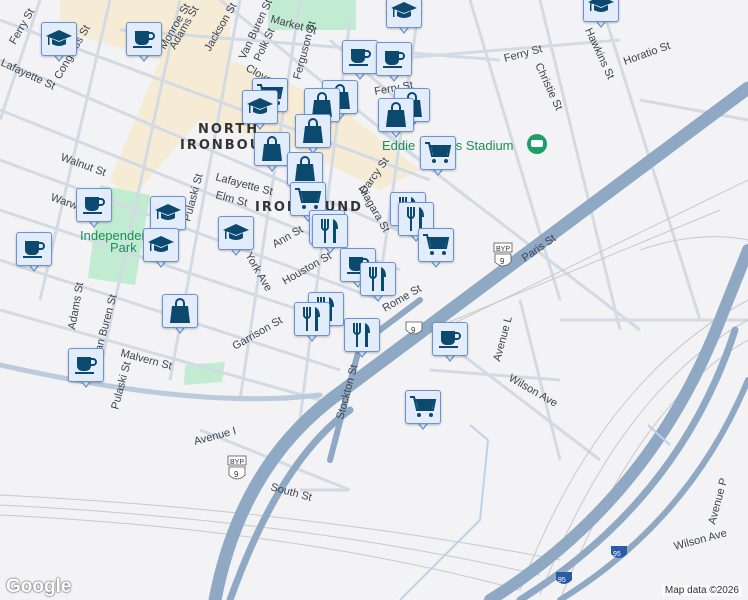 The height and width of the screenshot is (600, 748). I want to click on park-label: Park, so click(123, 247).